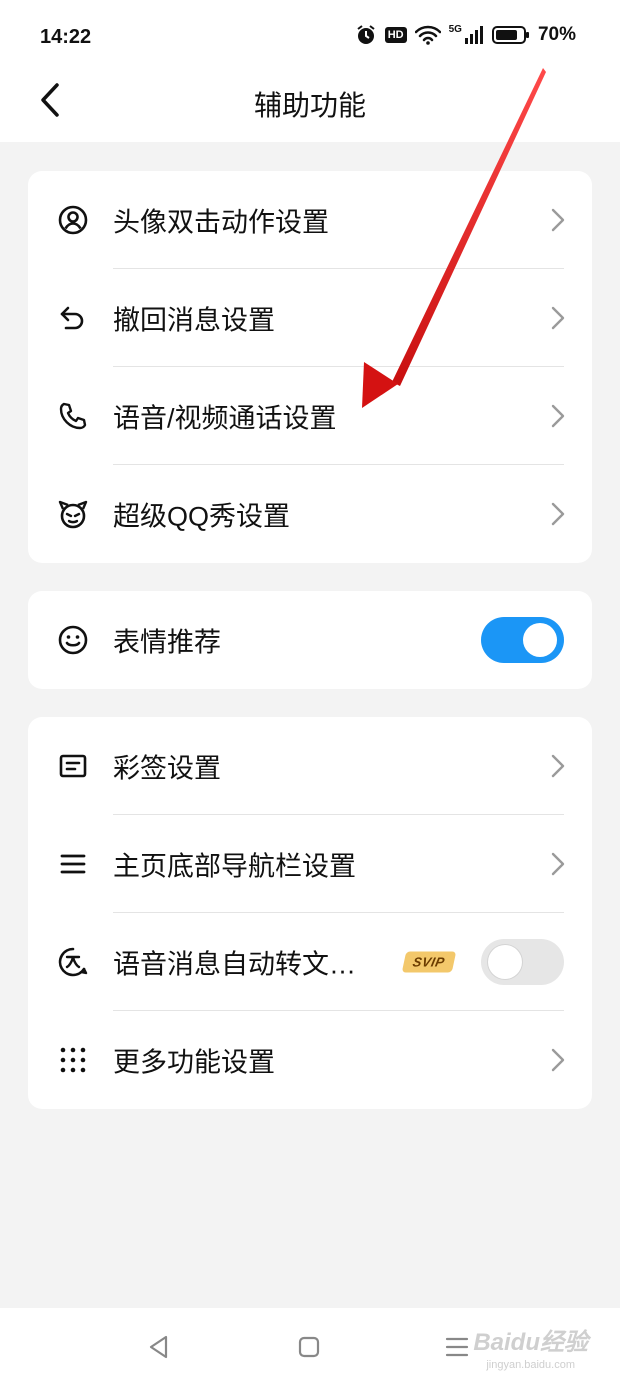 Image resolution: width=620 pixels, height=1386 pixels. I want to click on svip-badge: SVIP, so click(428, 962).